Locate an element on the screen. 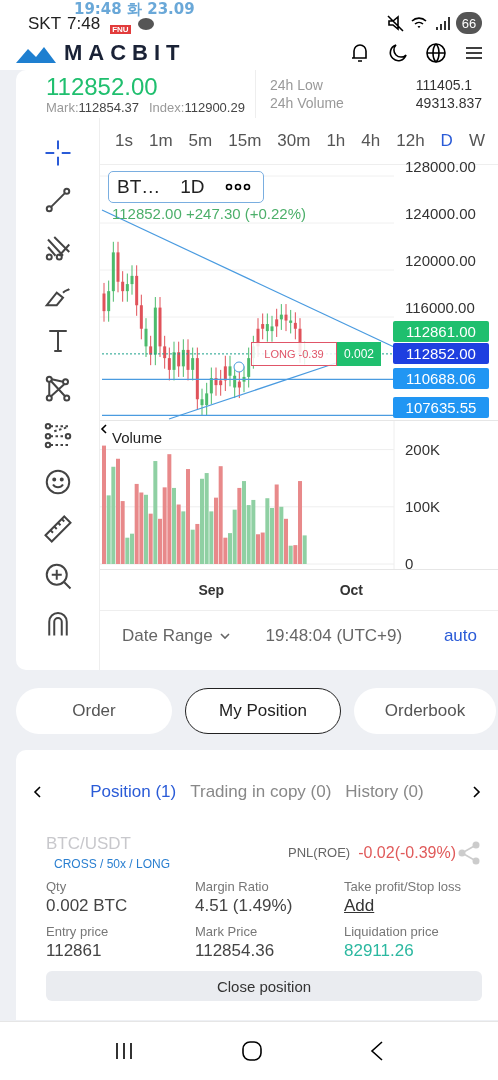  position-tab: Position (1) is located at coordinates (133, 792).